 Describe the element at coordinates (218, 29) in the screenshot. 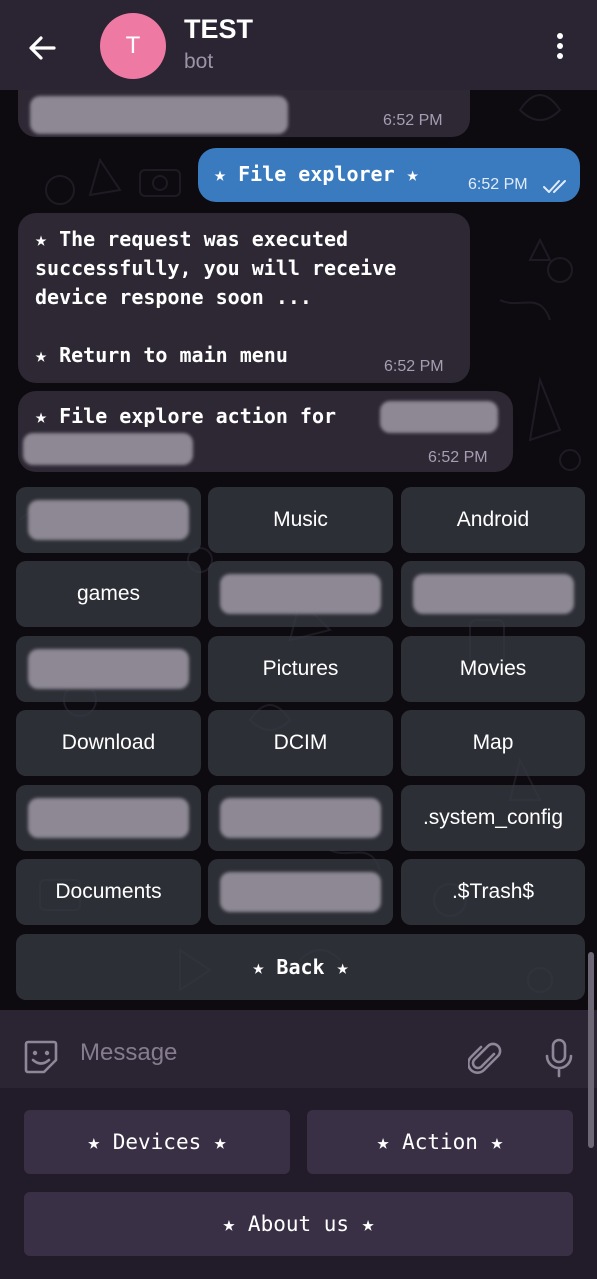

I see `chat-title: TEST` at that location.